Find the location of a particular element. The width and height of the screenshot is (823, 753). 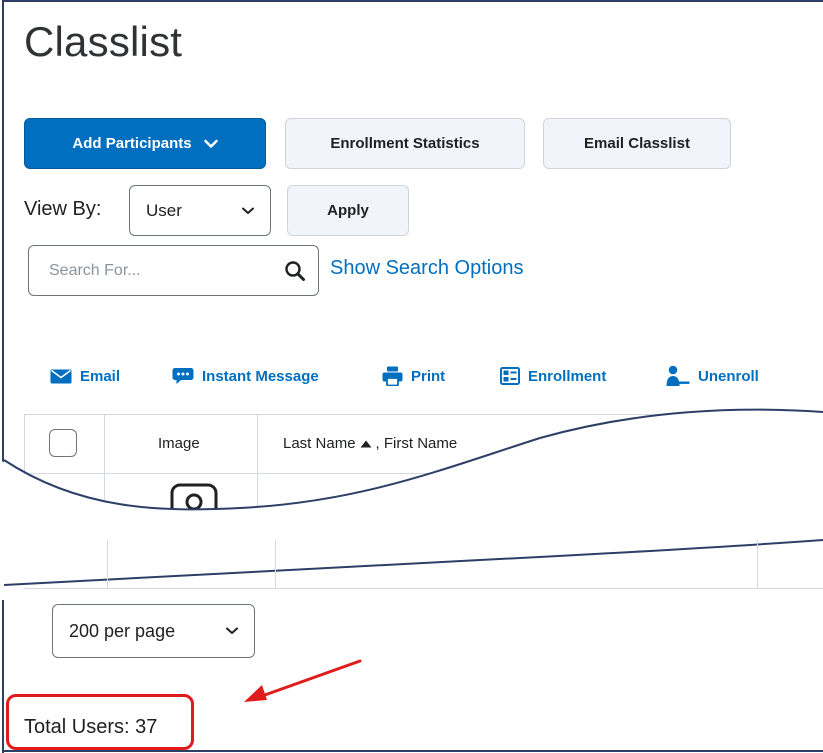

view-by-select: User is located at coordinates (200, 210).